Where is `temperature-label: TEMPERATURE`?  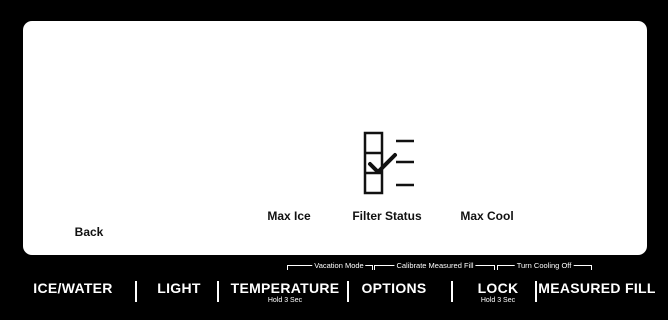 temperature-label: TEMPERATURE is located at coordinates (285, 288).